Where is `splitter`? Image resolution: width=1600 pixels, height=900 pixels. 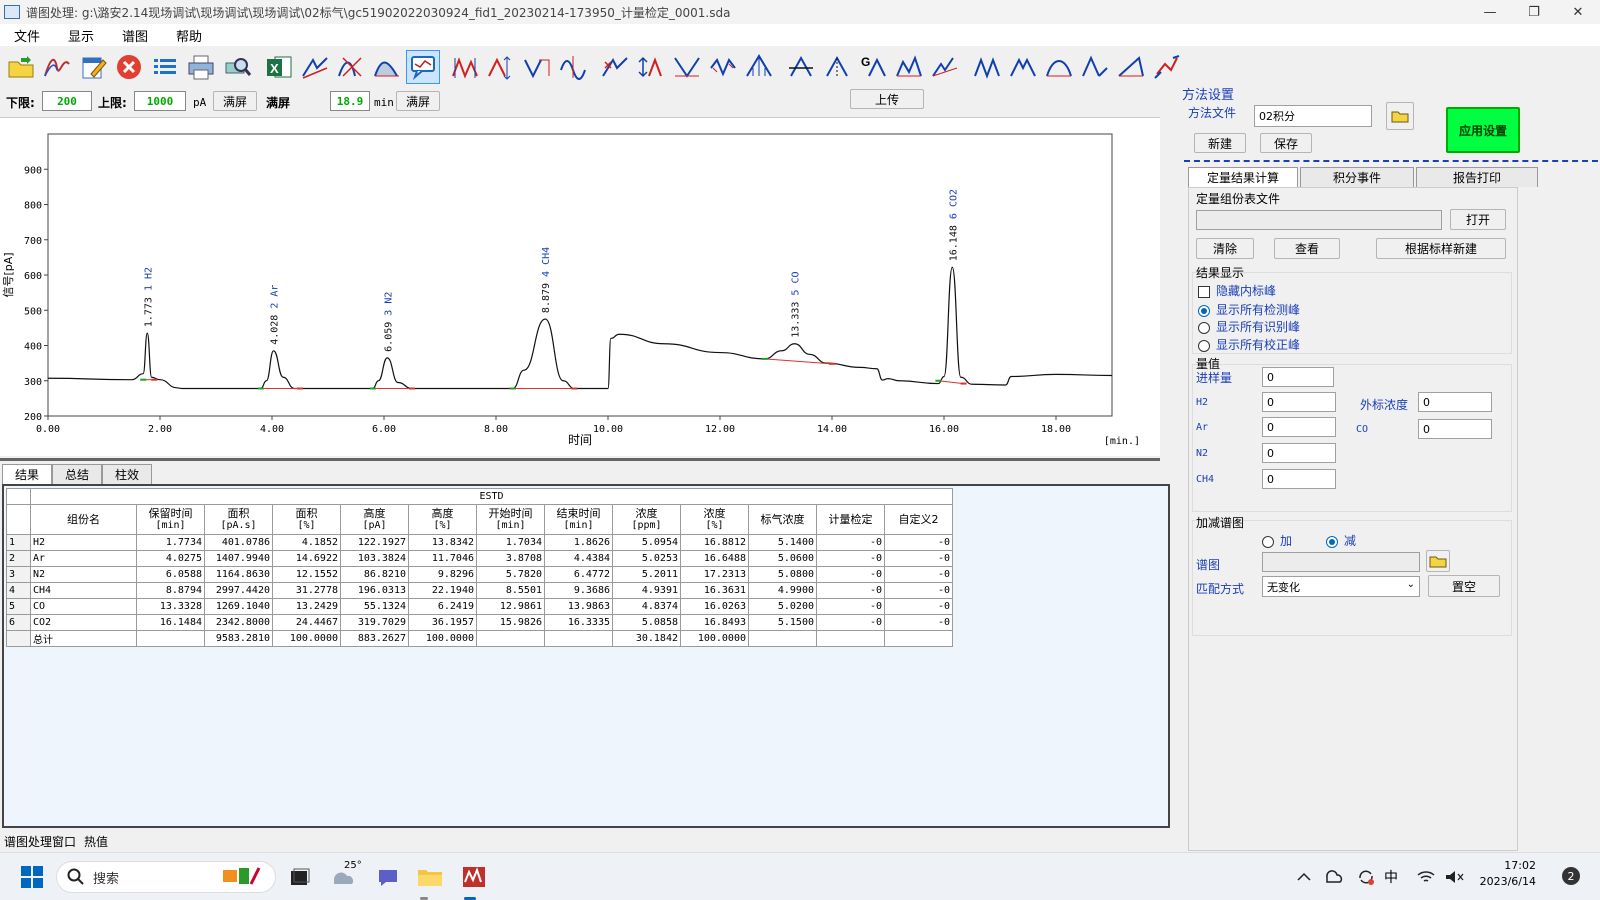
splitter is located at coordinates (580, 459).